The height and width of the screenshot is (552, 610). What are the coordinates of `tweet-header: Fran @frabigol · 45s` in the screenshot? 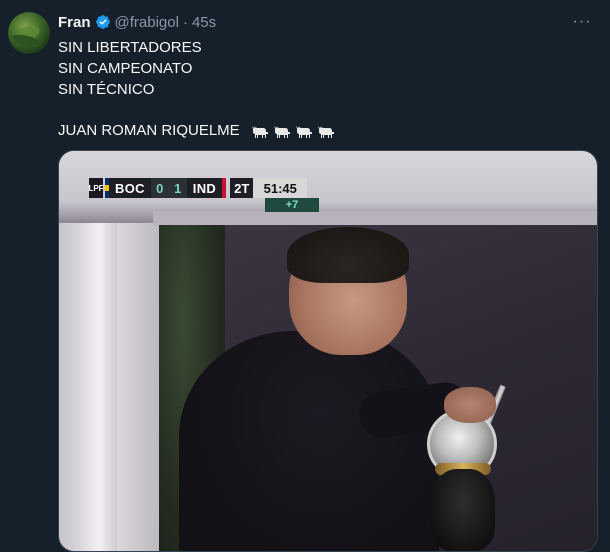 It's located at (137, 22).